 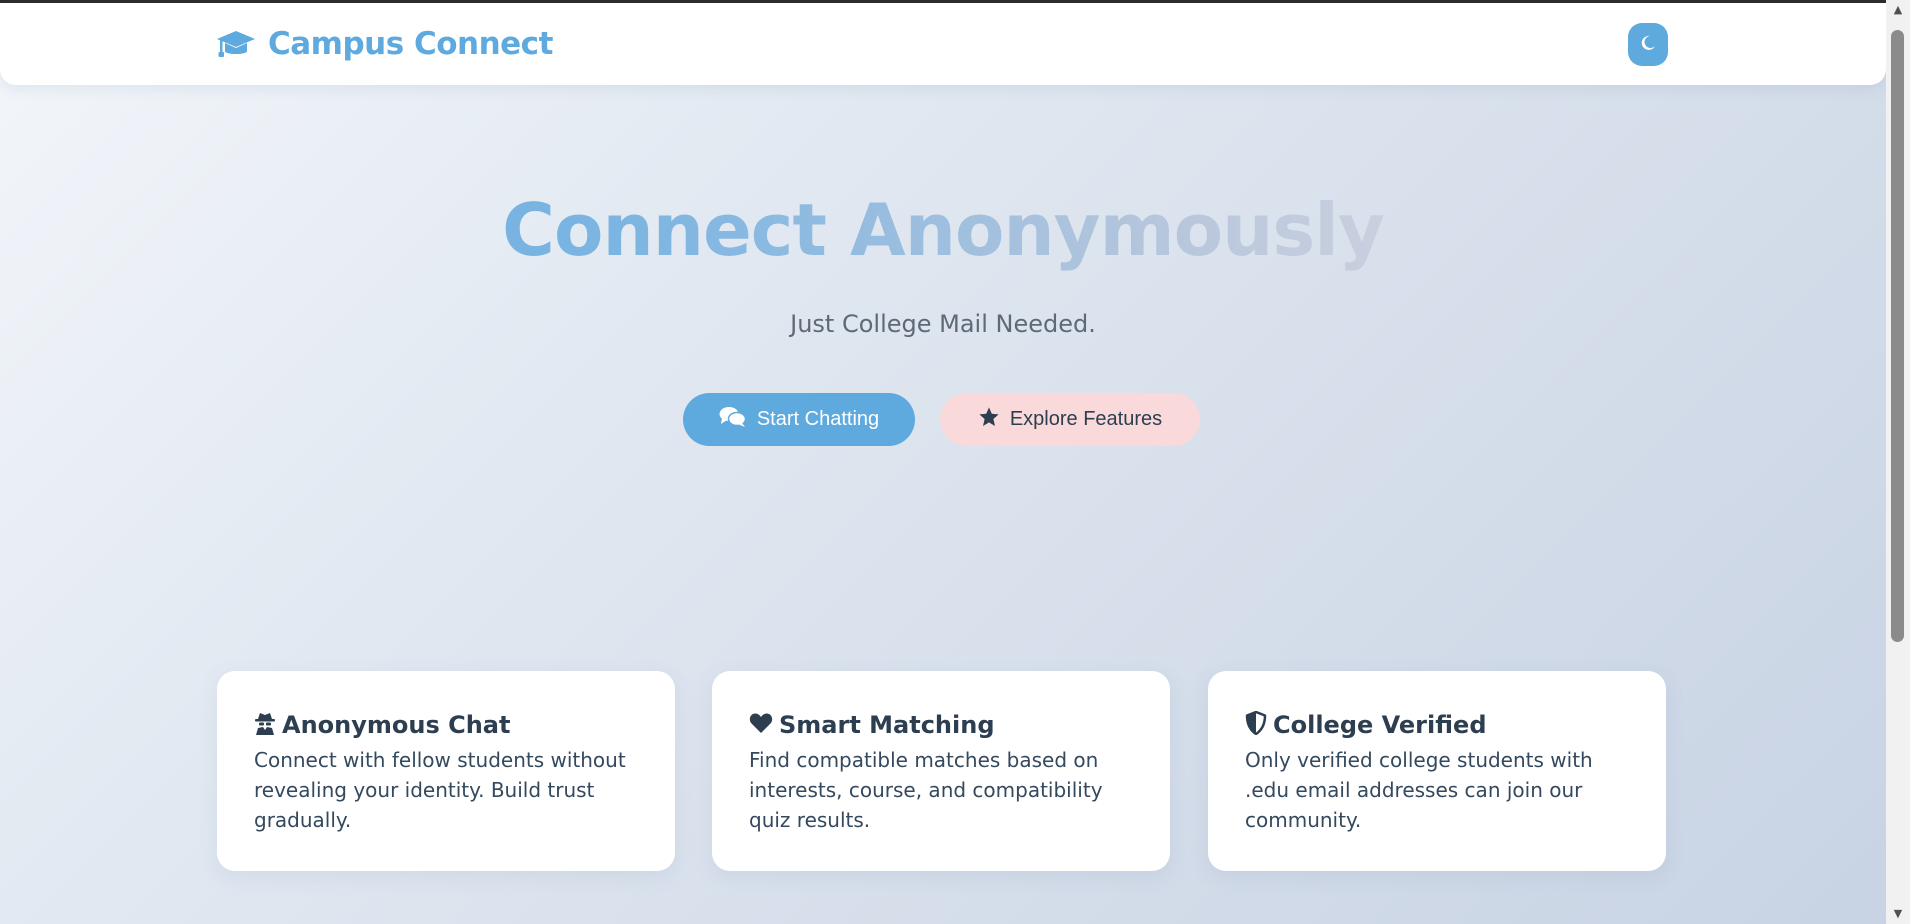 What do you see at coordinates (761, 725) in the screenshot?
I see `heart-icon` at bounding box center [761, 725].